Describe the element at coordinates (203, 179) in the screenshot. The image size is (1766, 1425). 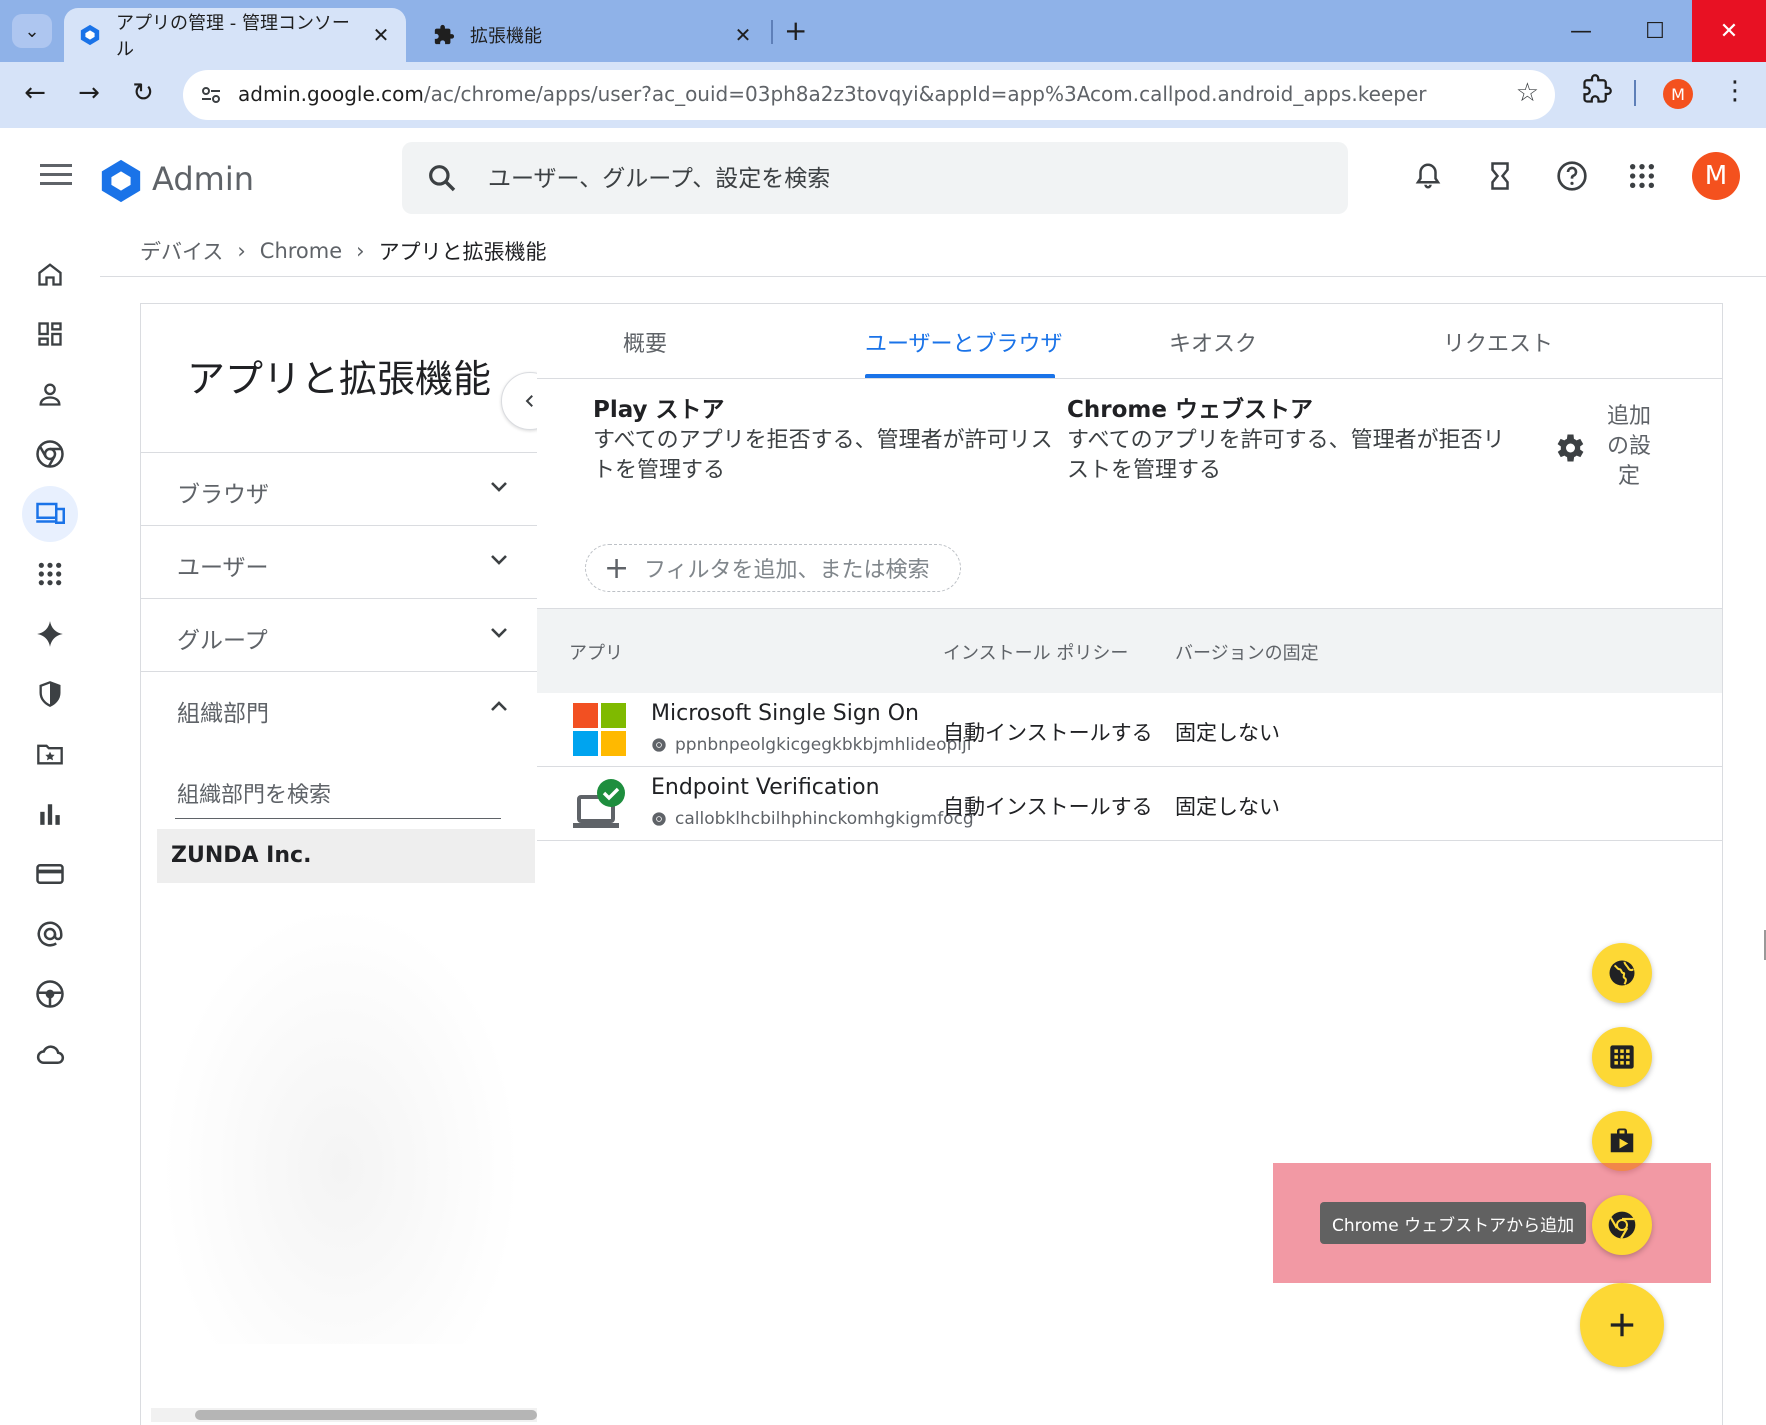
I see `admin-logo-text: Admin` at that location.